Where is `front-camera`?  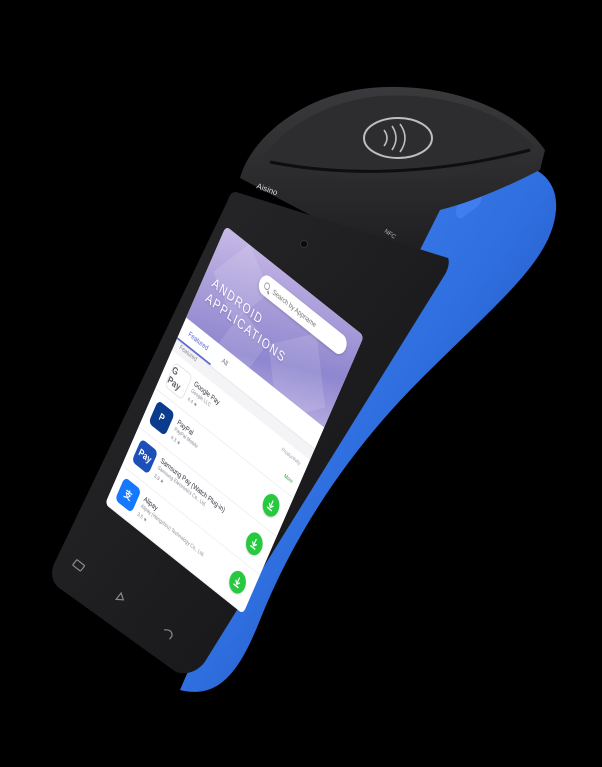
front-camera is located at coordinates (304, 244).